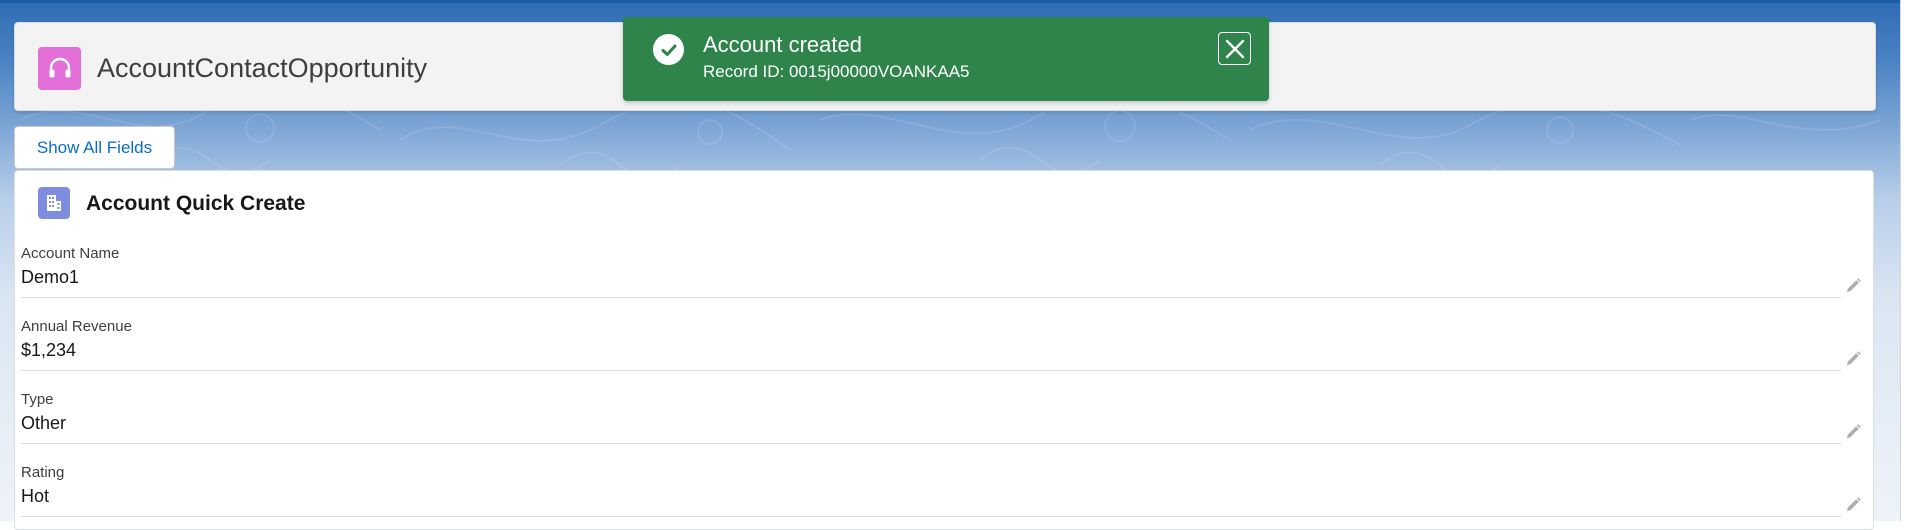  What do you see at coordinates (59, 68) in the screenshot?
I see `headset-icon` at bounding box center [59, 68].